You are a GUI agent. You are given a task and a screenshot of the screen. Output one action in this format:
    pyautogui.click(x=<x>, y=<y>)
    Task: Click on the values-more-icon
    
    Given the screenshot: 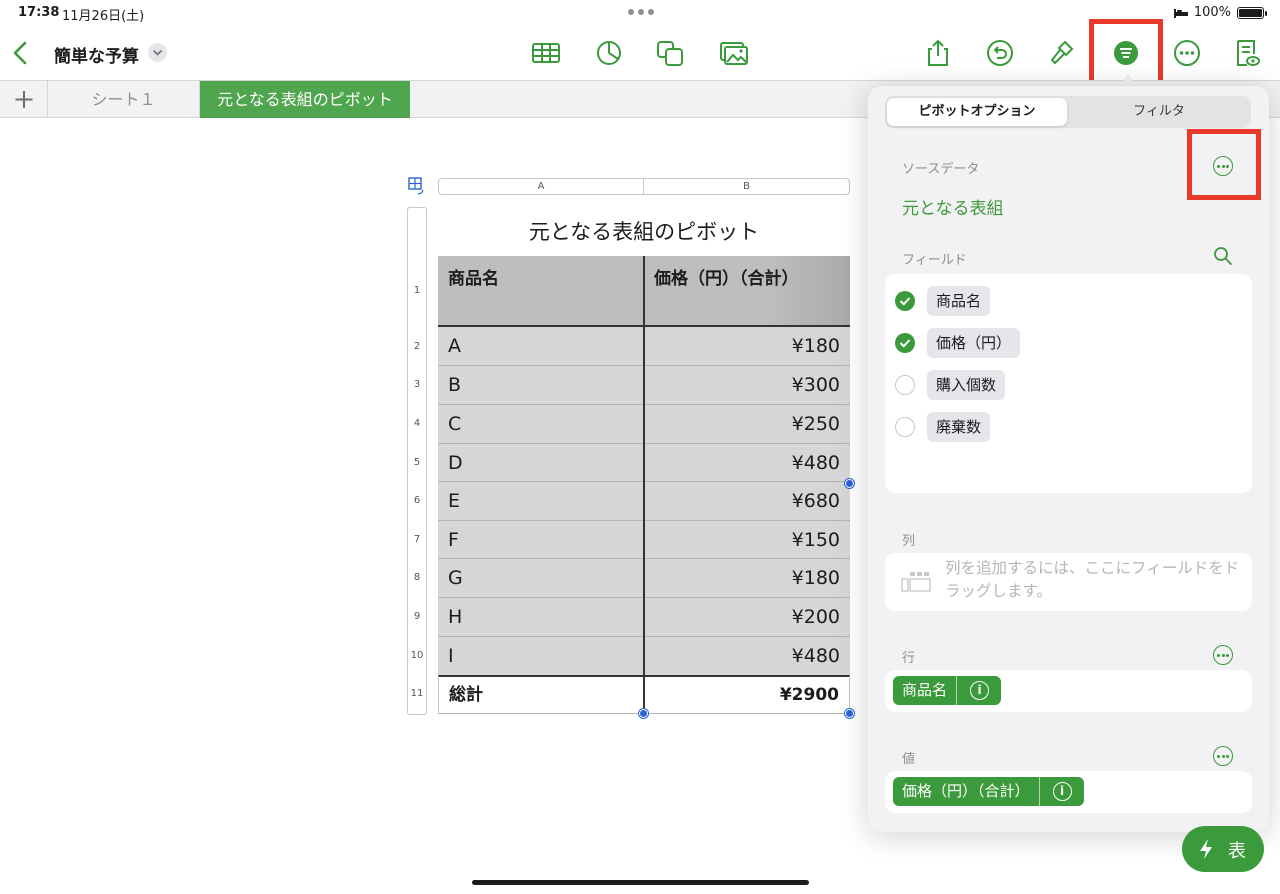 What is the action you would take?
    pyautogui.click(x=1223, y=756)
    